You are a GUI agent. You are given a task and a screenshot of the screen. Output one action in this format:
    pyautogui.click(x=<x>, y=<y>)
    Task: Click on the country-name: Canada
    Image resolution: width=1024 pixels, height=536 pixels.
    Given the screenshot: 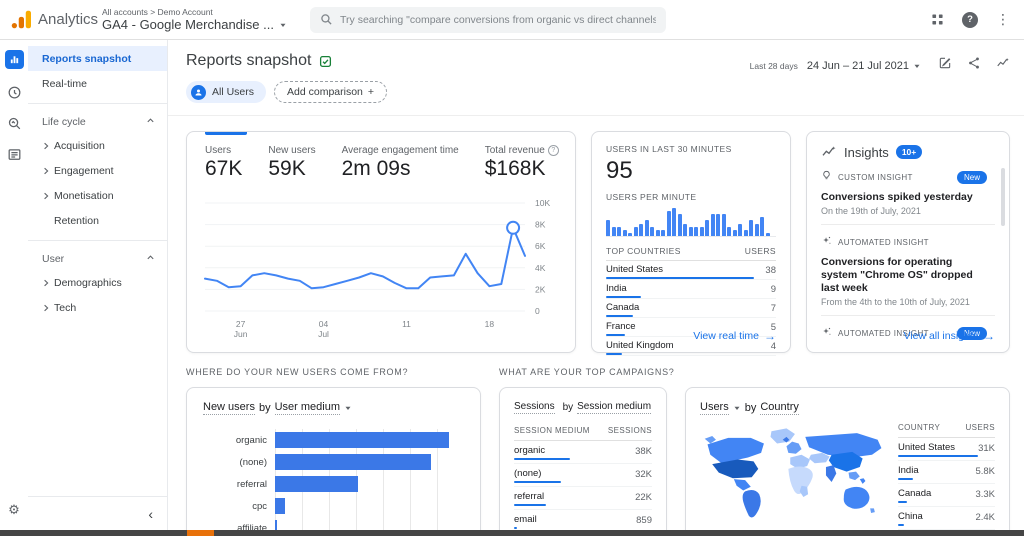 What is the action you would take?
    pyautogui.click(x=623, y=307)
    